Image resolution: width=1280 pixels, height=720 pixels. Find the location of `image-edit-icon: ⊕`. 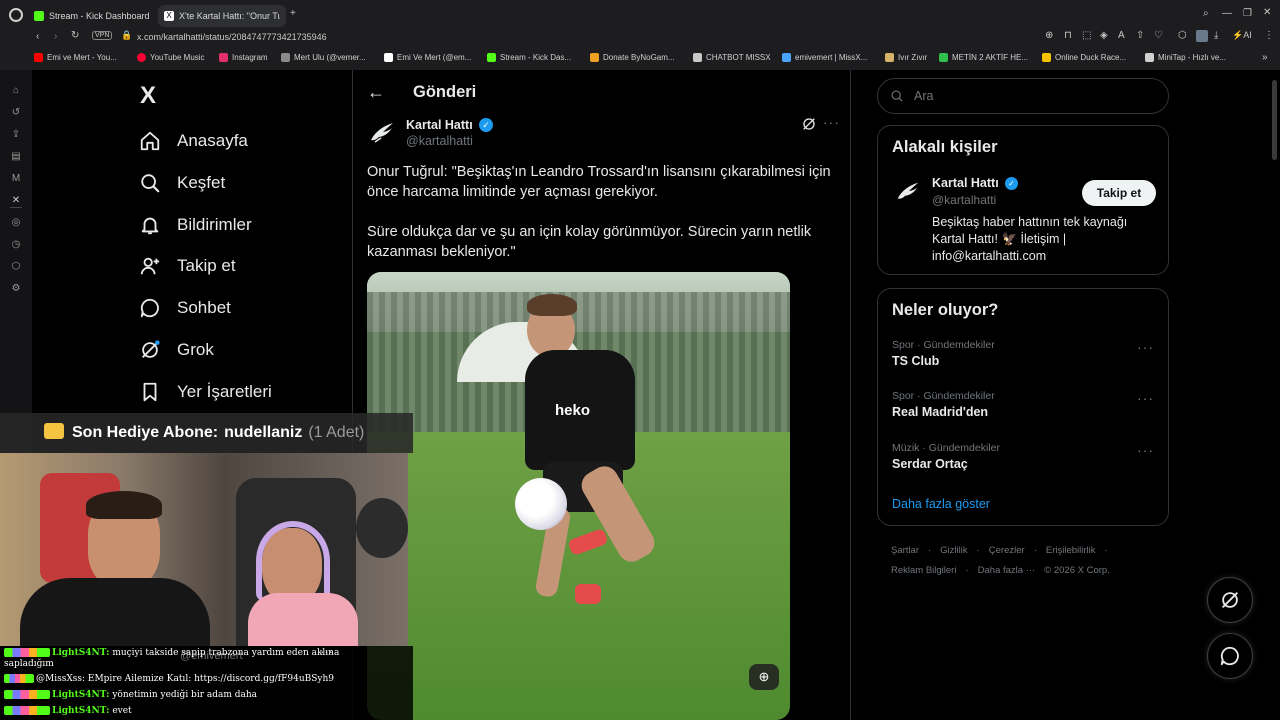

image-edit-icon: ⊕ is located at coordinates (764, 677).